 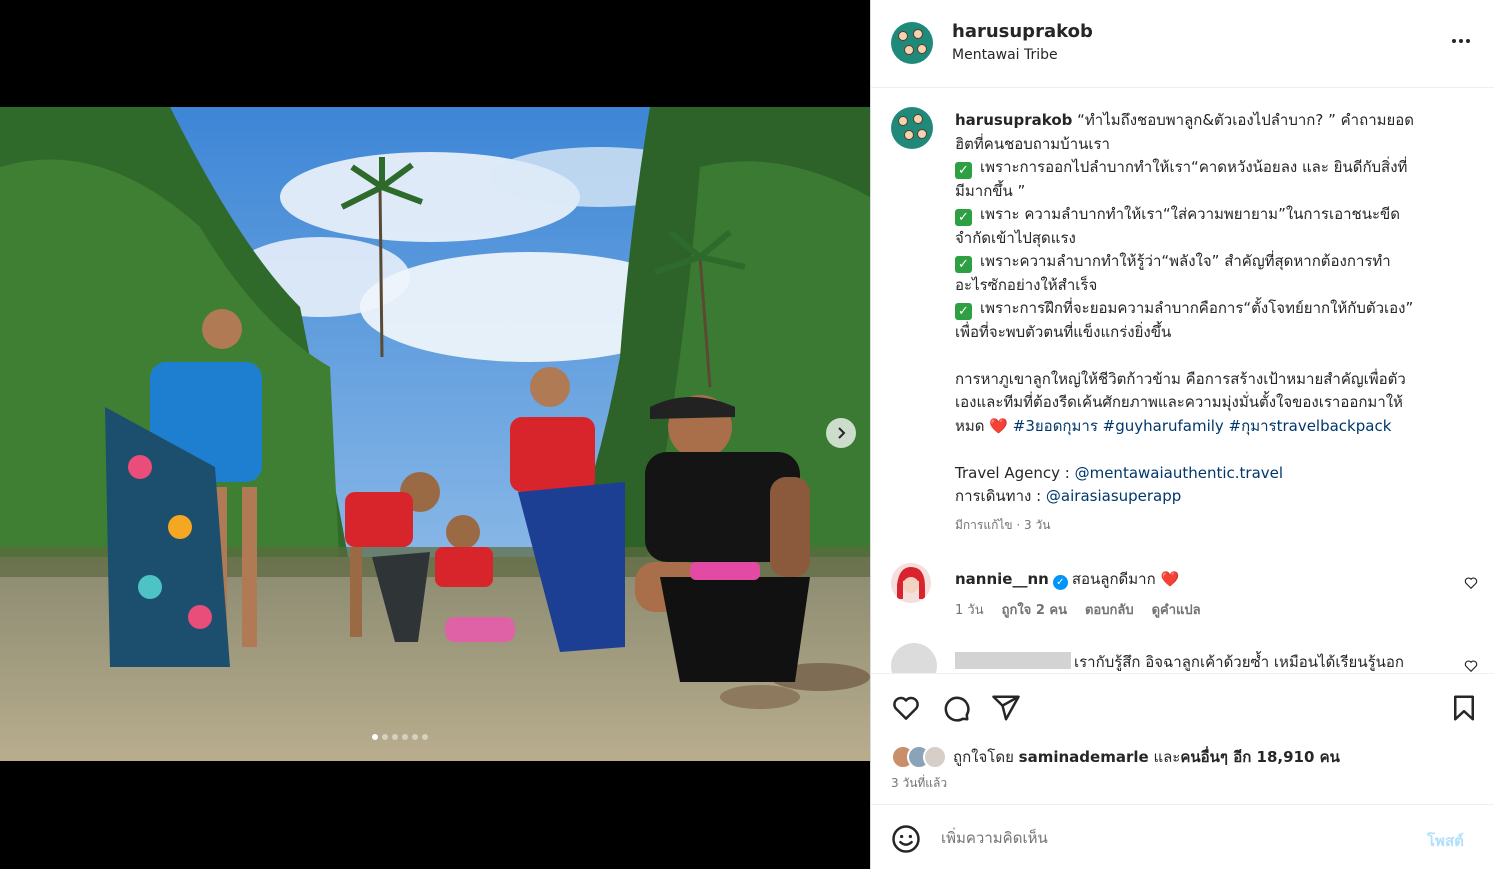 What do you see at coordinates (1005, 55) in the screenshot?
I see `post-location: Mentawai Tribe` at bounding box center [1005, 55].